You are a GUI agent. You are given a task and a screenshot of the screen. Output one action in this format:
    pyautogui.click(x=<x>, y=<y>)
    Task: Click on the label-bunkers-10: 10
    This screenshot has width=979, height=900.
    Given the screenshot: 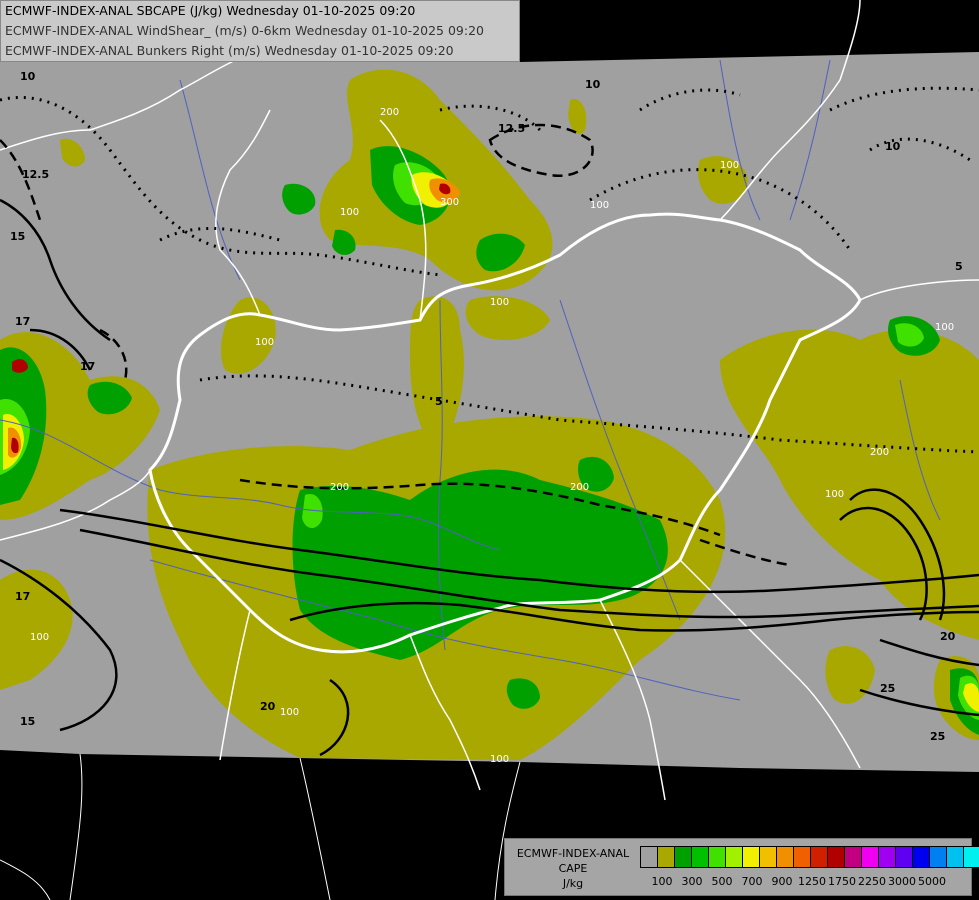 What is the action you would take?
    pyautogui.click(x=893, y=146)
    